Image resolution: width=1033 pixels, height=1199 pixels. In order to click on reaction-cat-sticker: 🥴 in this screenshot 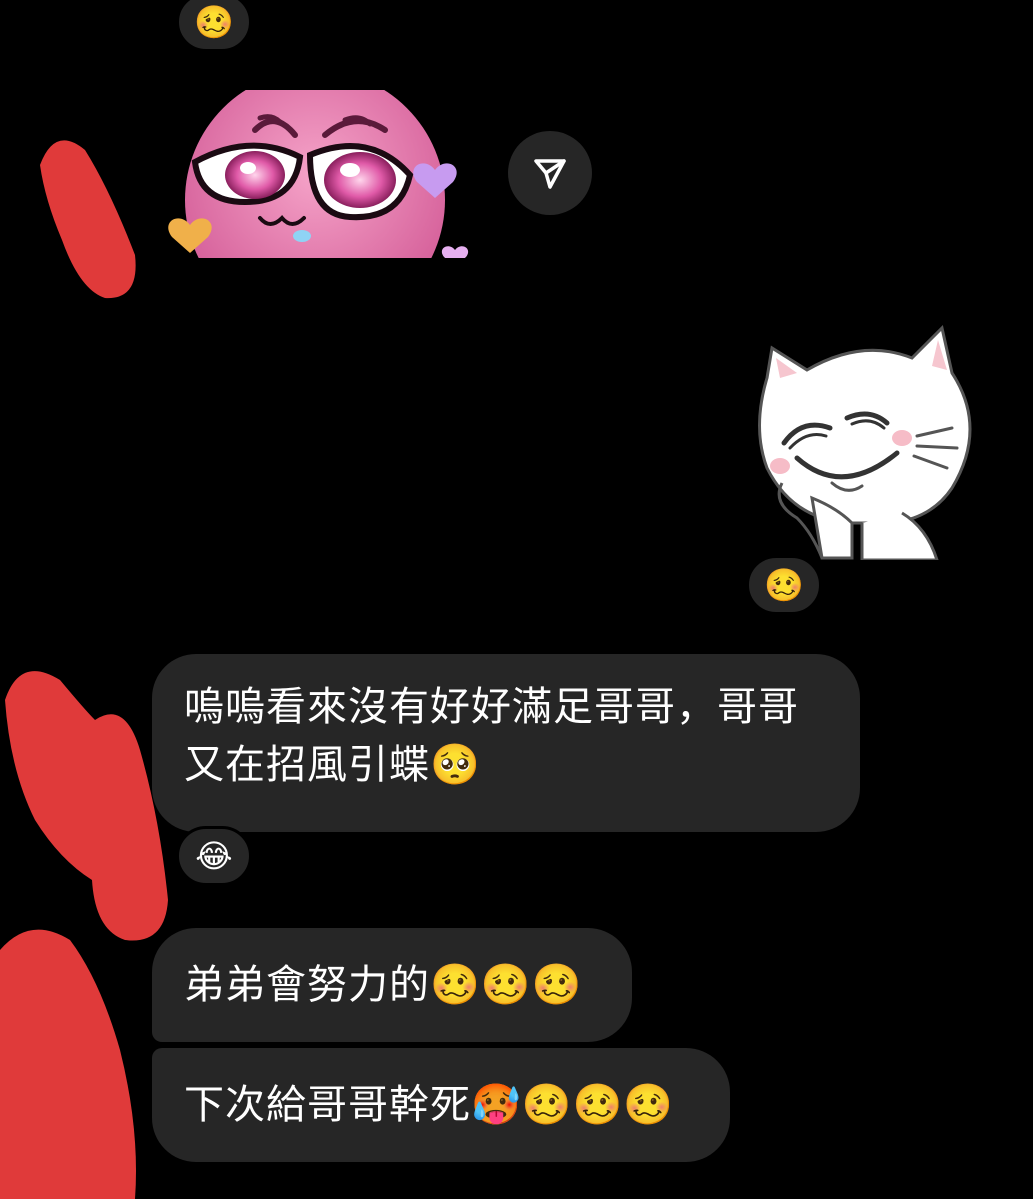, I will do `click(784, 585)`.